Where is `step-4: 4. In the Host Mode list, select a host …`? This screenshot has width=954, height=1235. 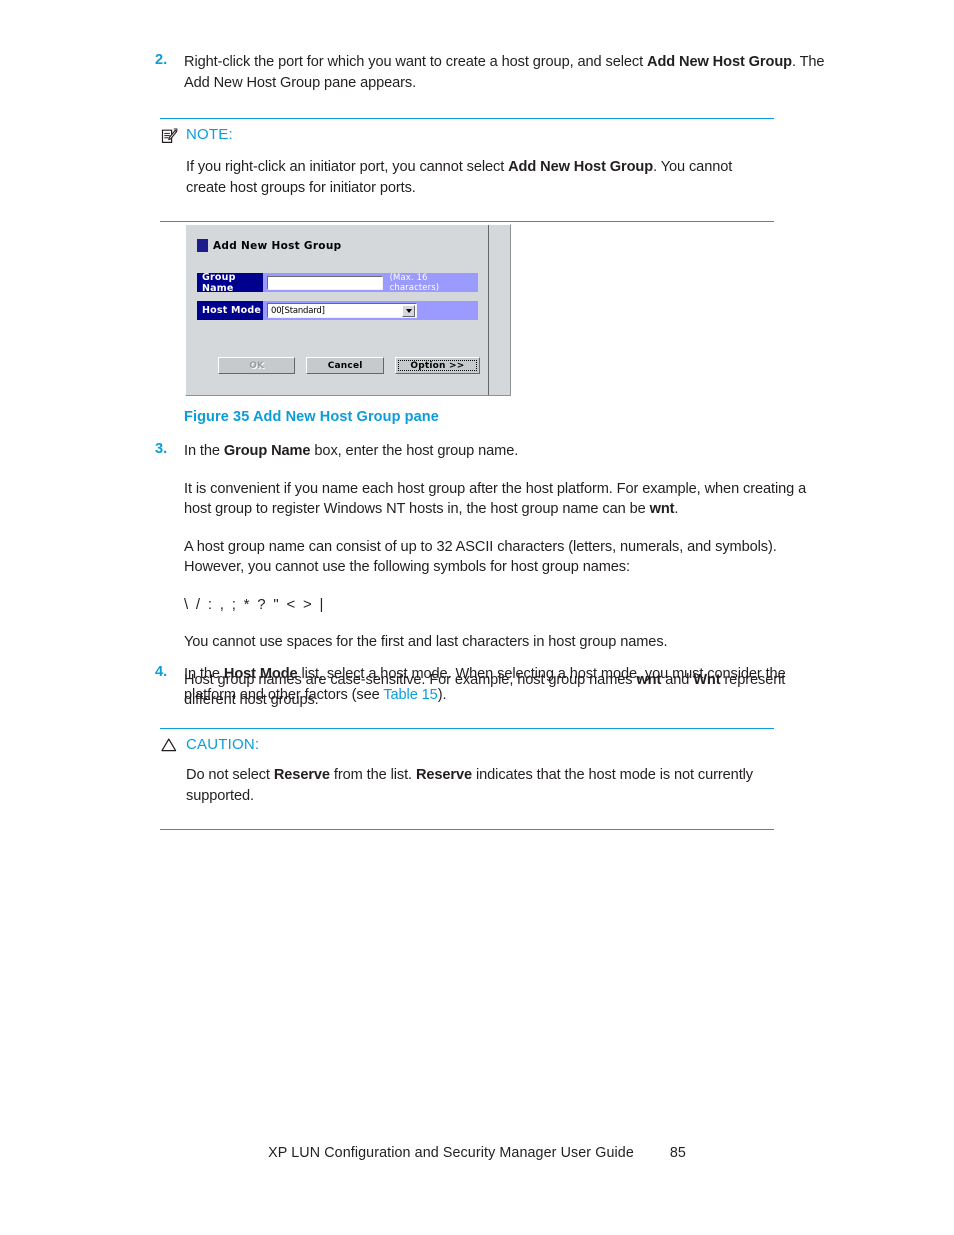
step-4: 4. In the Host Mode list, select a host … is located at coordinates (490, 684).